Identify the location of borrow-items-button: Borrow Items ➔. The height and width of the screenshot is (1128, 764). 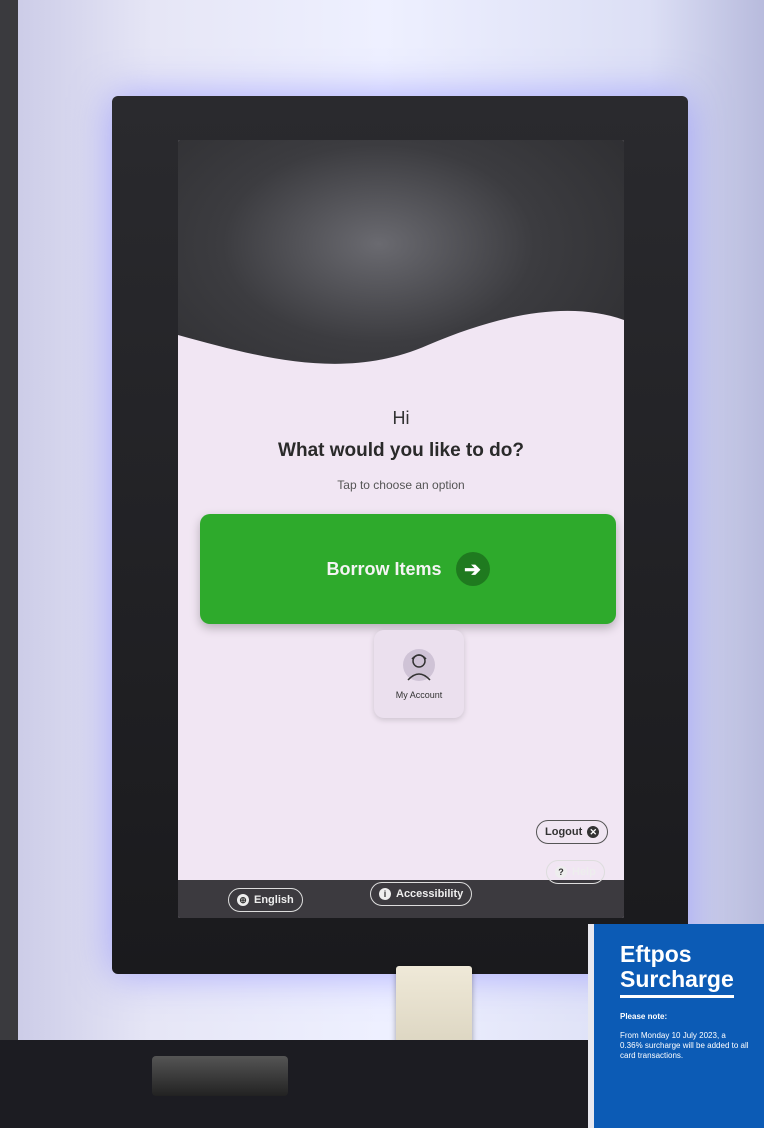
(408, 569).